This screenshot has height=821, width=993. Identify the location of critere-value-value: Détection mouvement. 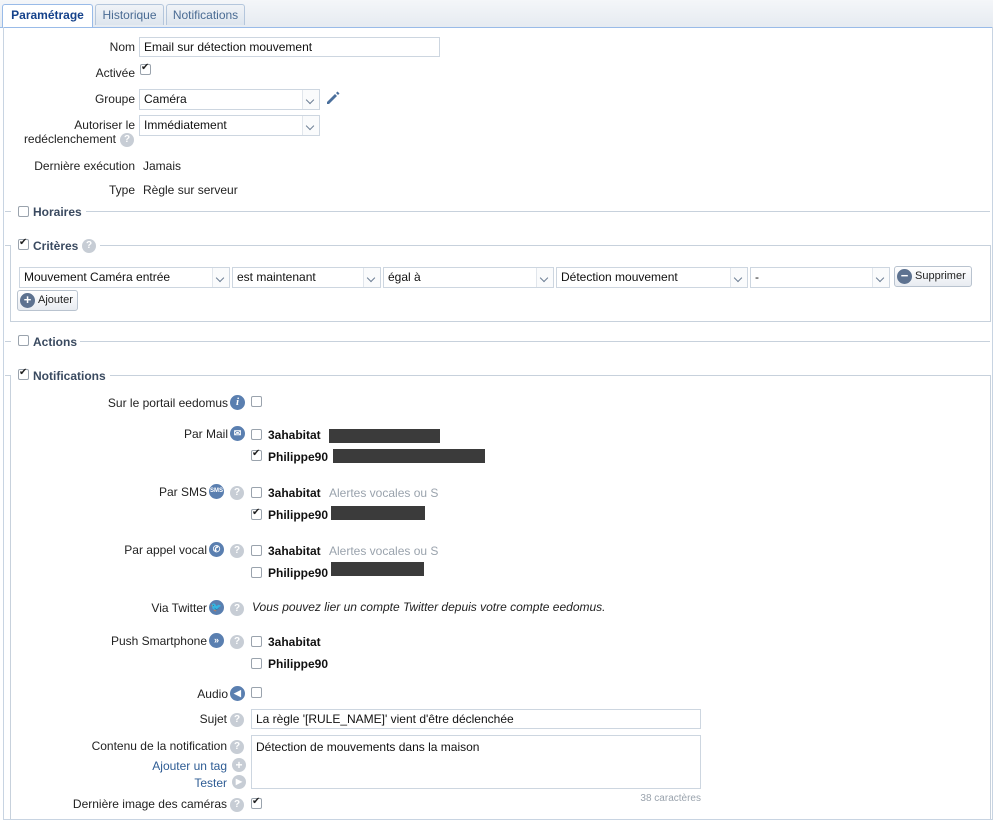
(619, 277).